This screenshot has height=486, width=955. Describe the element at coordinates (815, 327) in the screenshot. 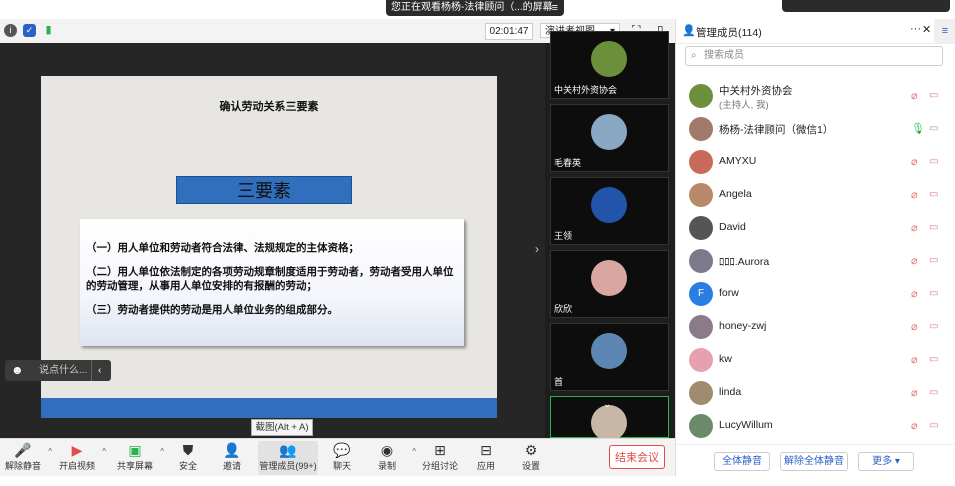

I see `member-row: honey-zwj ⌀ ▭` at that location.